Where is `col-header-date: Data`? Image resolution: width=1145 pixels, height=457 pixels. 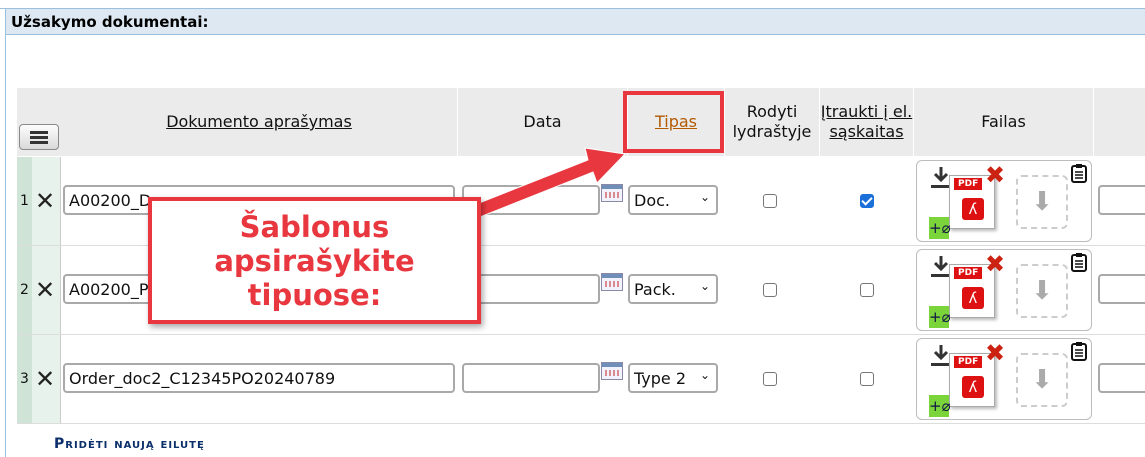 col-header-date: Data is located at coordinates (543, 122).